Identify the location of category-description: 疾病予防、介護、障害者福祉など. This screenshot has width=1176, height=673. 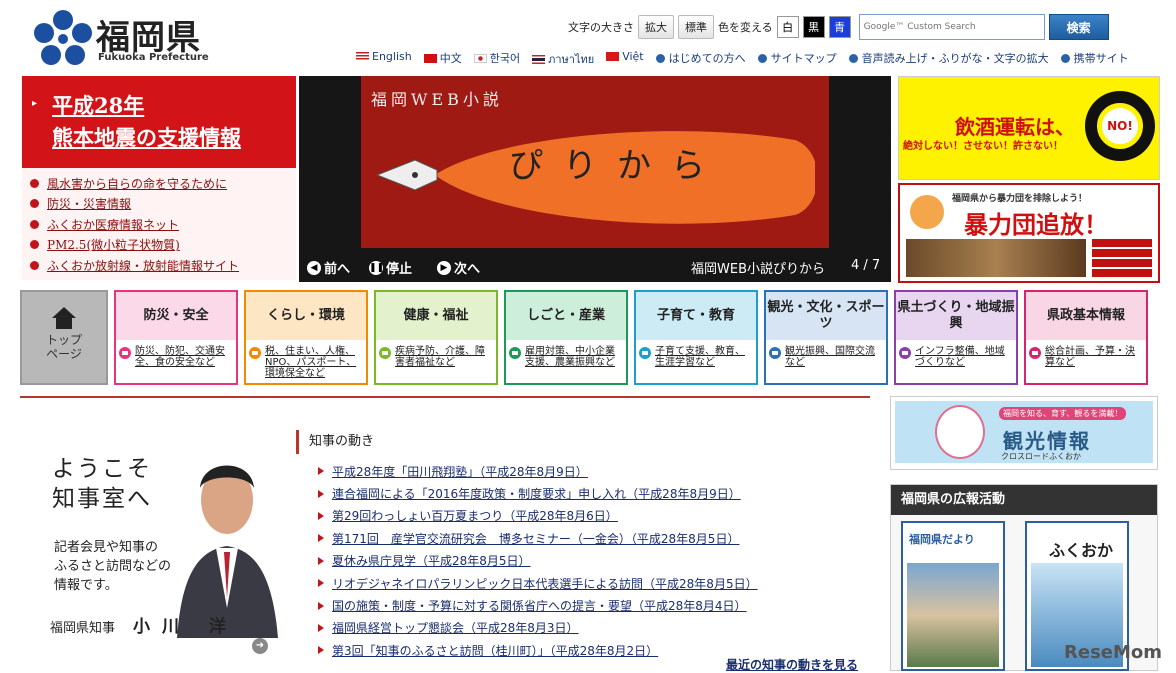
(436, 361).